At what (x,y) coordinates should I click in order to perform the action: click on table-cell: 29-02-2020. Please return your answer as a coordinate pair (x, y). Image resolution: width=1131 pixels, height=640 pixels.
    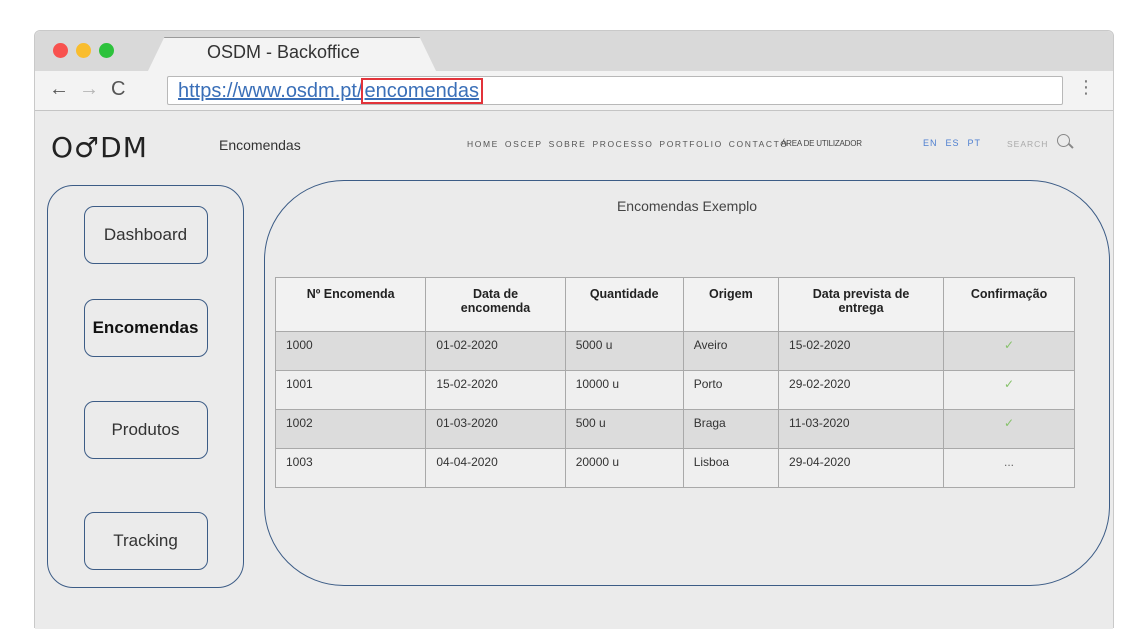
    Looking at the image, I should click on (861, 390).